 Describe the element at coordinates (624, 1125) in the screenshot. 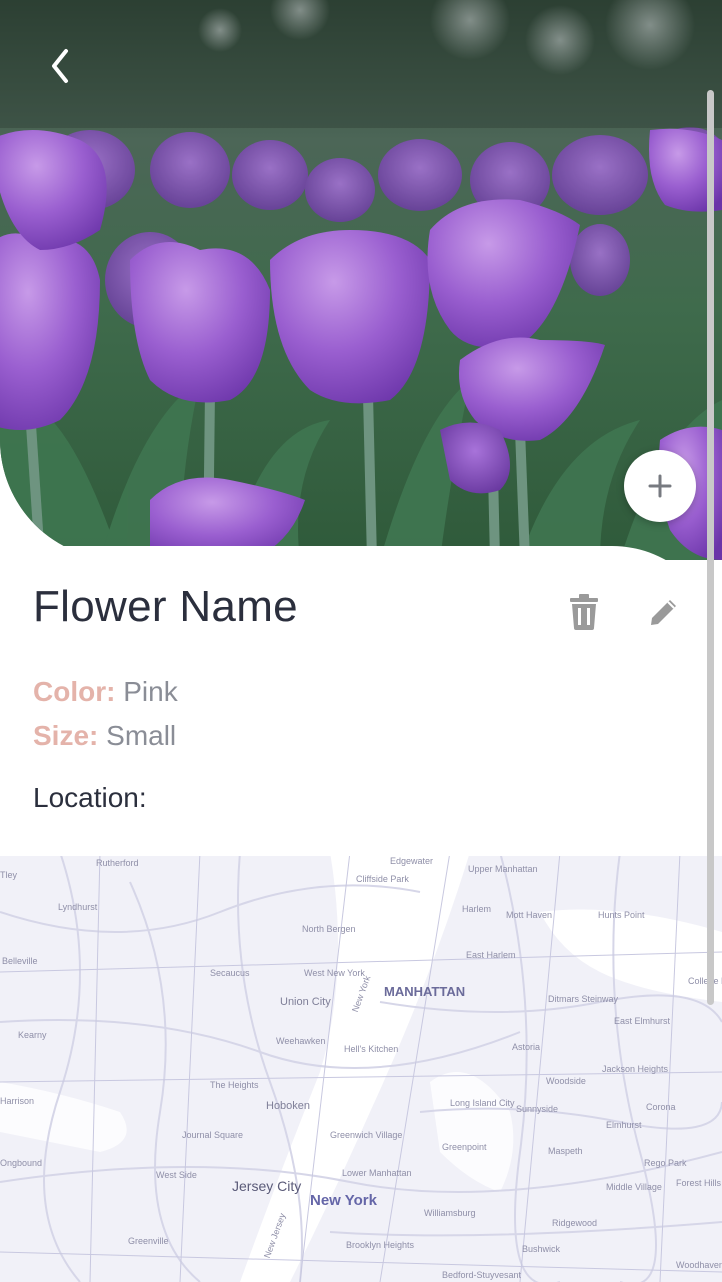

I see `map-label: Elmhurst` at that location.